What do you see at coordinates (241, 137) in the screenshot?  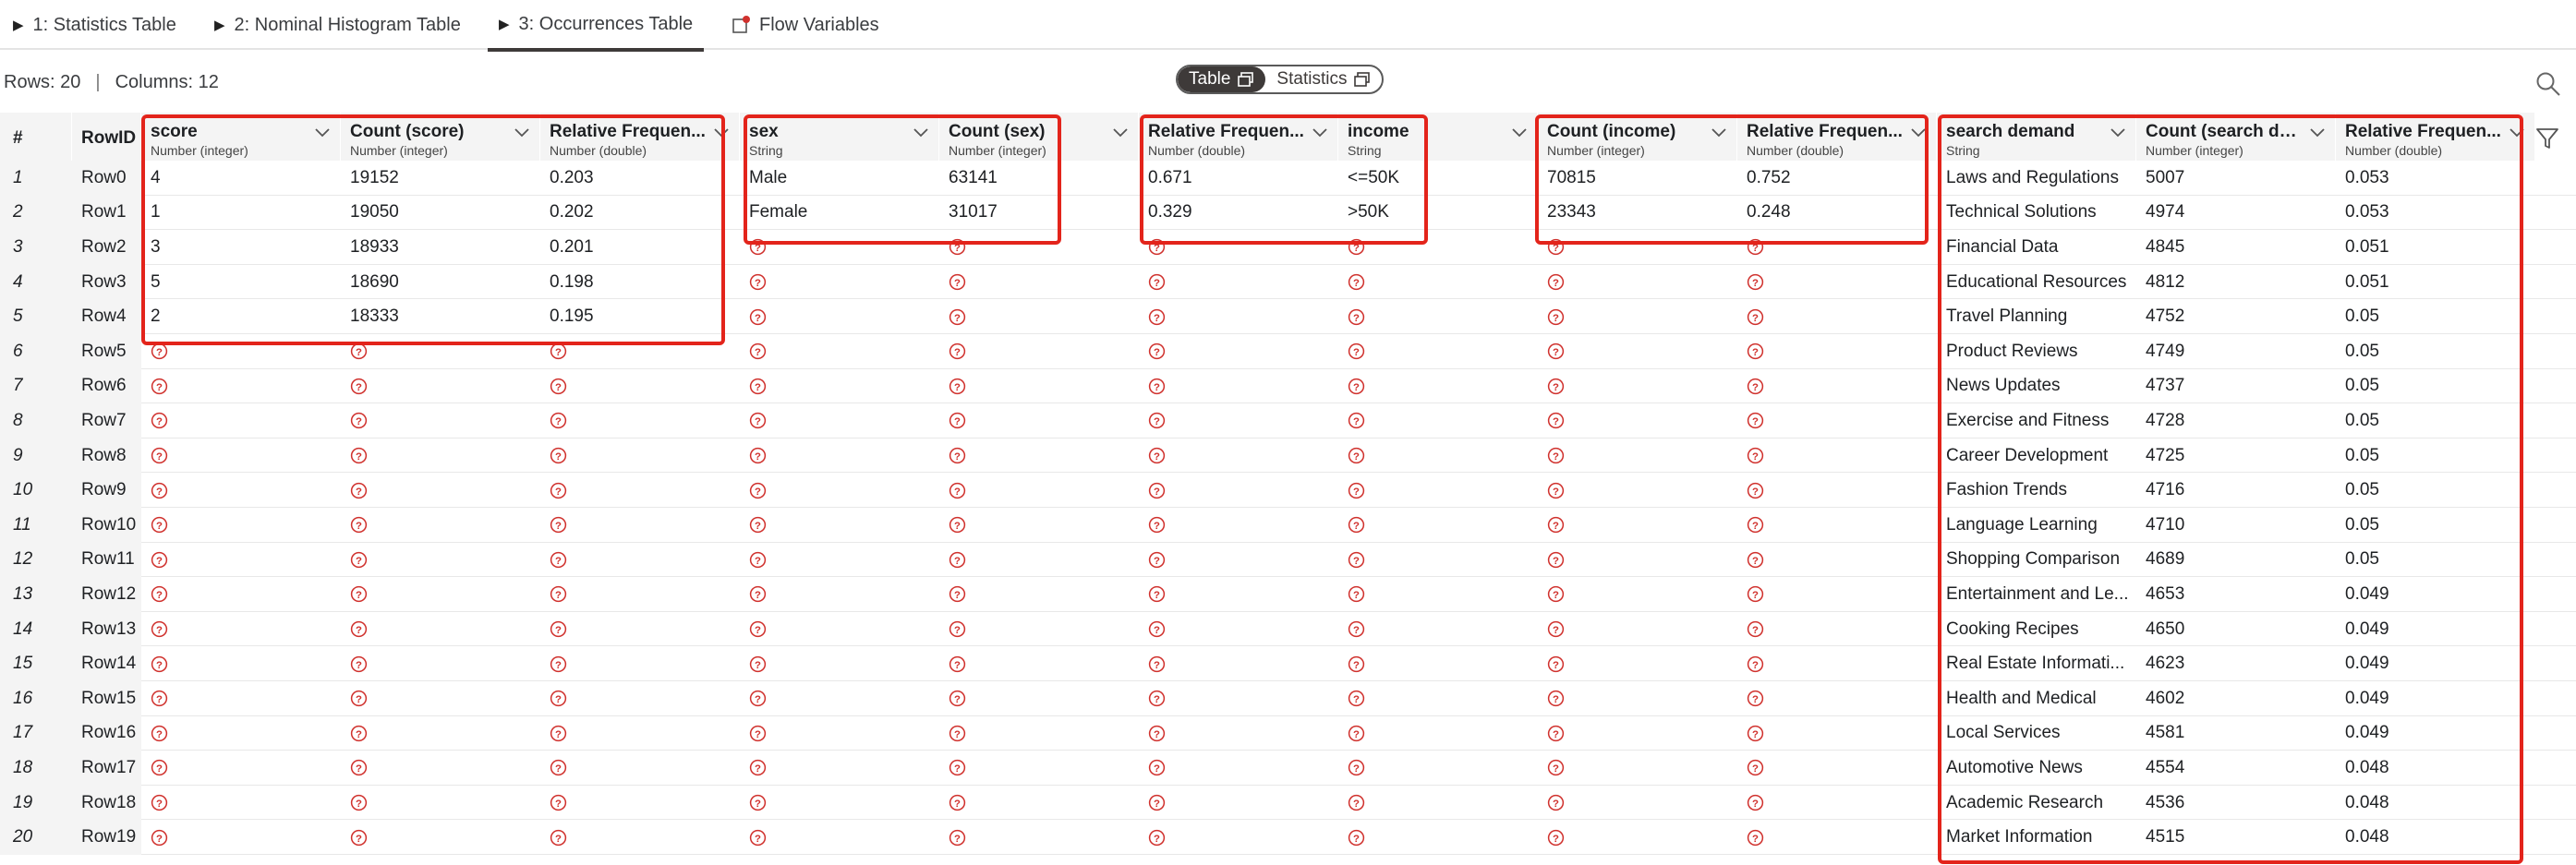 I see `column-header: score Number (integer)` at bounding box center [241, 137].